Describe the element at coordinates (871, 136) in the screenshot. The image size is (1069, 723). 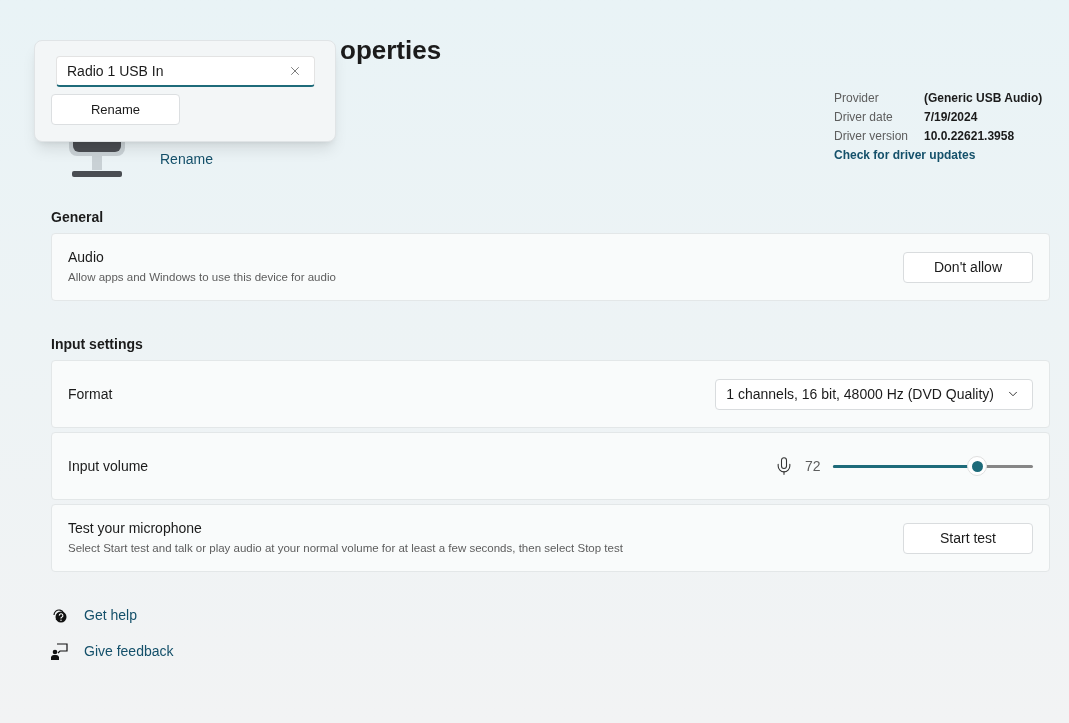
I see `driver-label: Driver version` at that location.